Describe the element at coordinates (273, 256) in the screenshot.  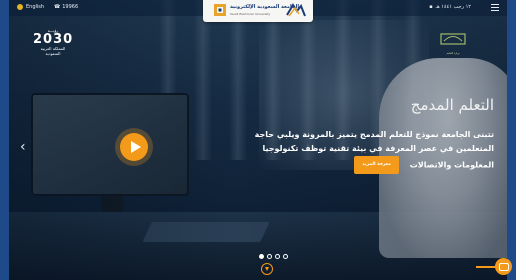
I see `carousel-indicators` at that location.